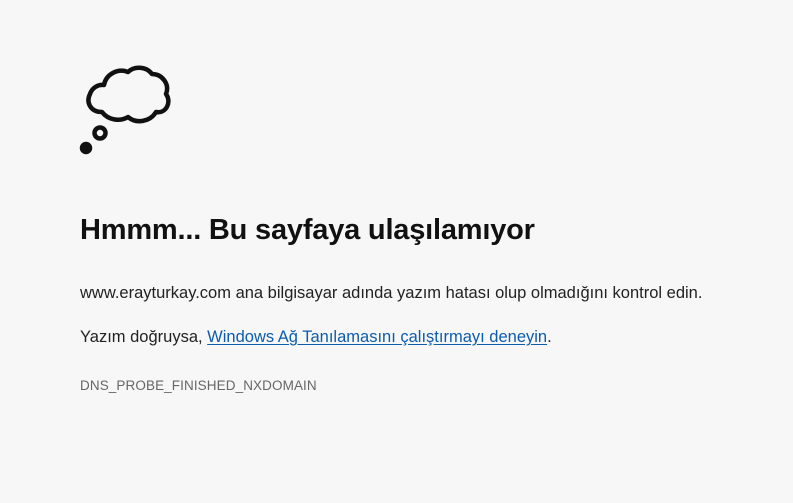  I want to click on error-code: DNS_PROBE_FINISHED_NXDOMAIN, so click(198, 385).